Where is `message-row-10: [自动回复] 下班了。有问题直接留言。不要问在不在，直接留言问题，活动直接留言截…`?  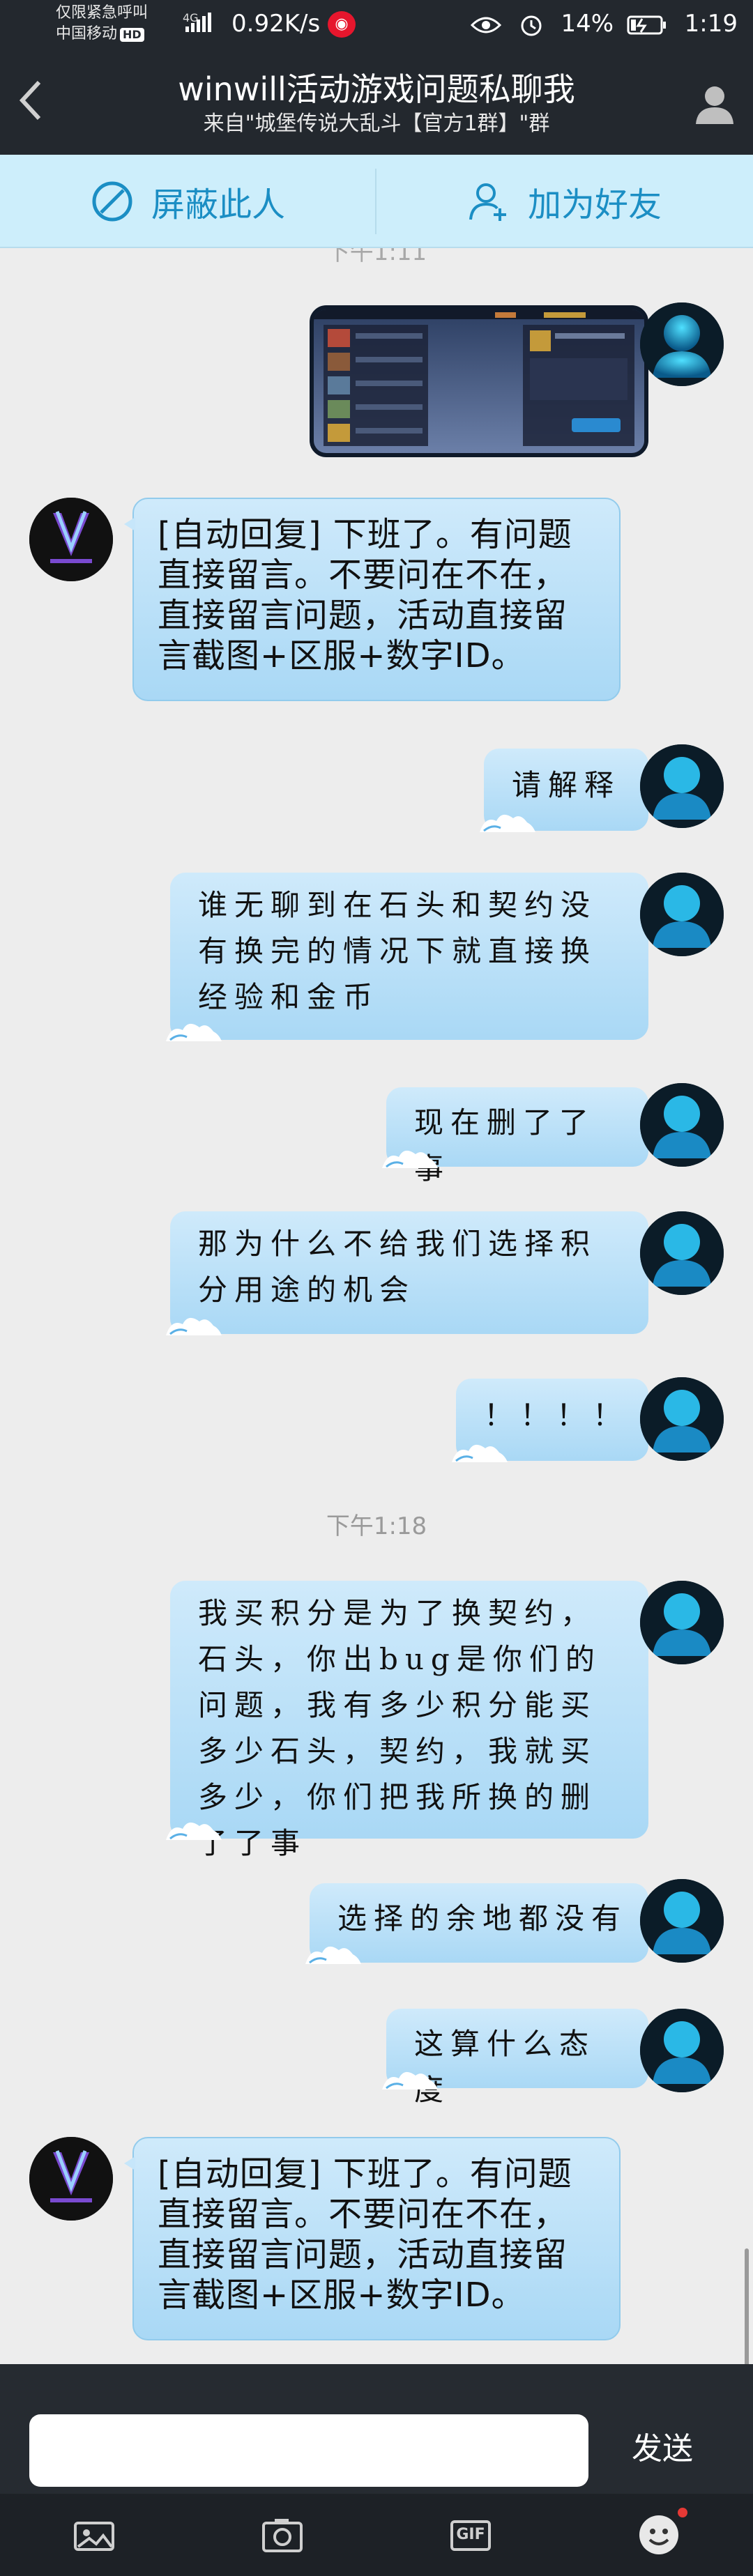 message-row-10: [自动回复] 下班了。有问题直接留言。不要问在不在，直接留言问题，活动直接留言截… is located at coordinates (376, 2241).